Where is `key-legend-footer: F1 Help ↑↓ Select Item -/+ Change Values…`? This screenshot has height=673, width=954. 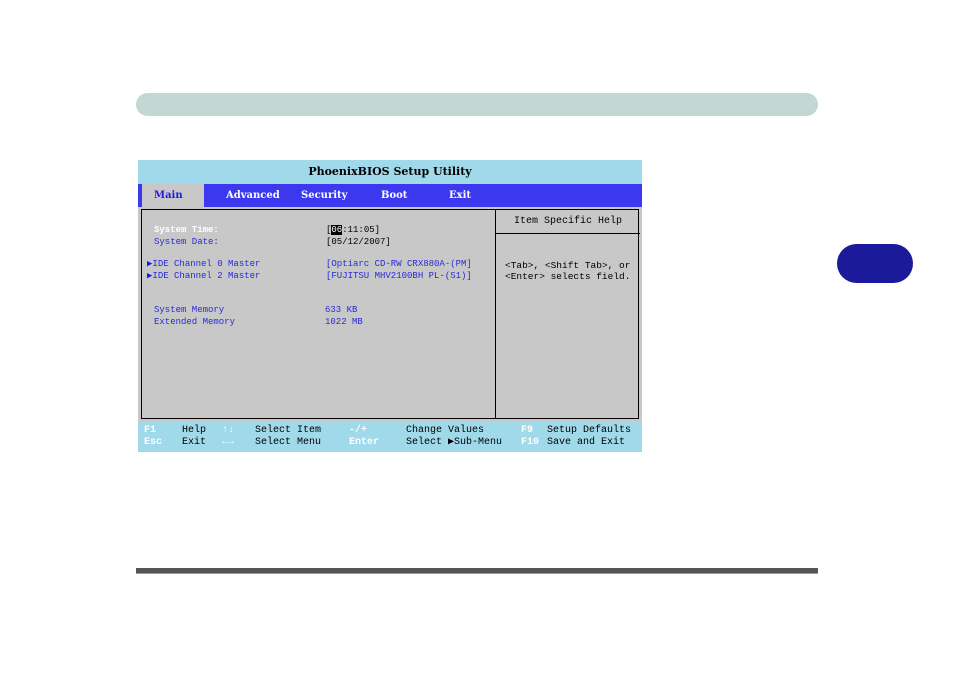
key-legend-footer: F1 Help ↑↓ Select Item -/+ Change Values… is located at coordinates (390, 436).